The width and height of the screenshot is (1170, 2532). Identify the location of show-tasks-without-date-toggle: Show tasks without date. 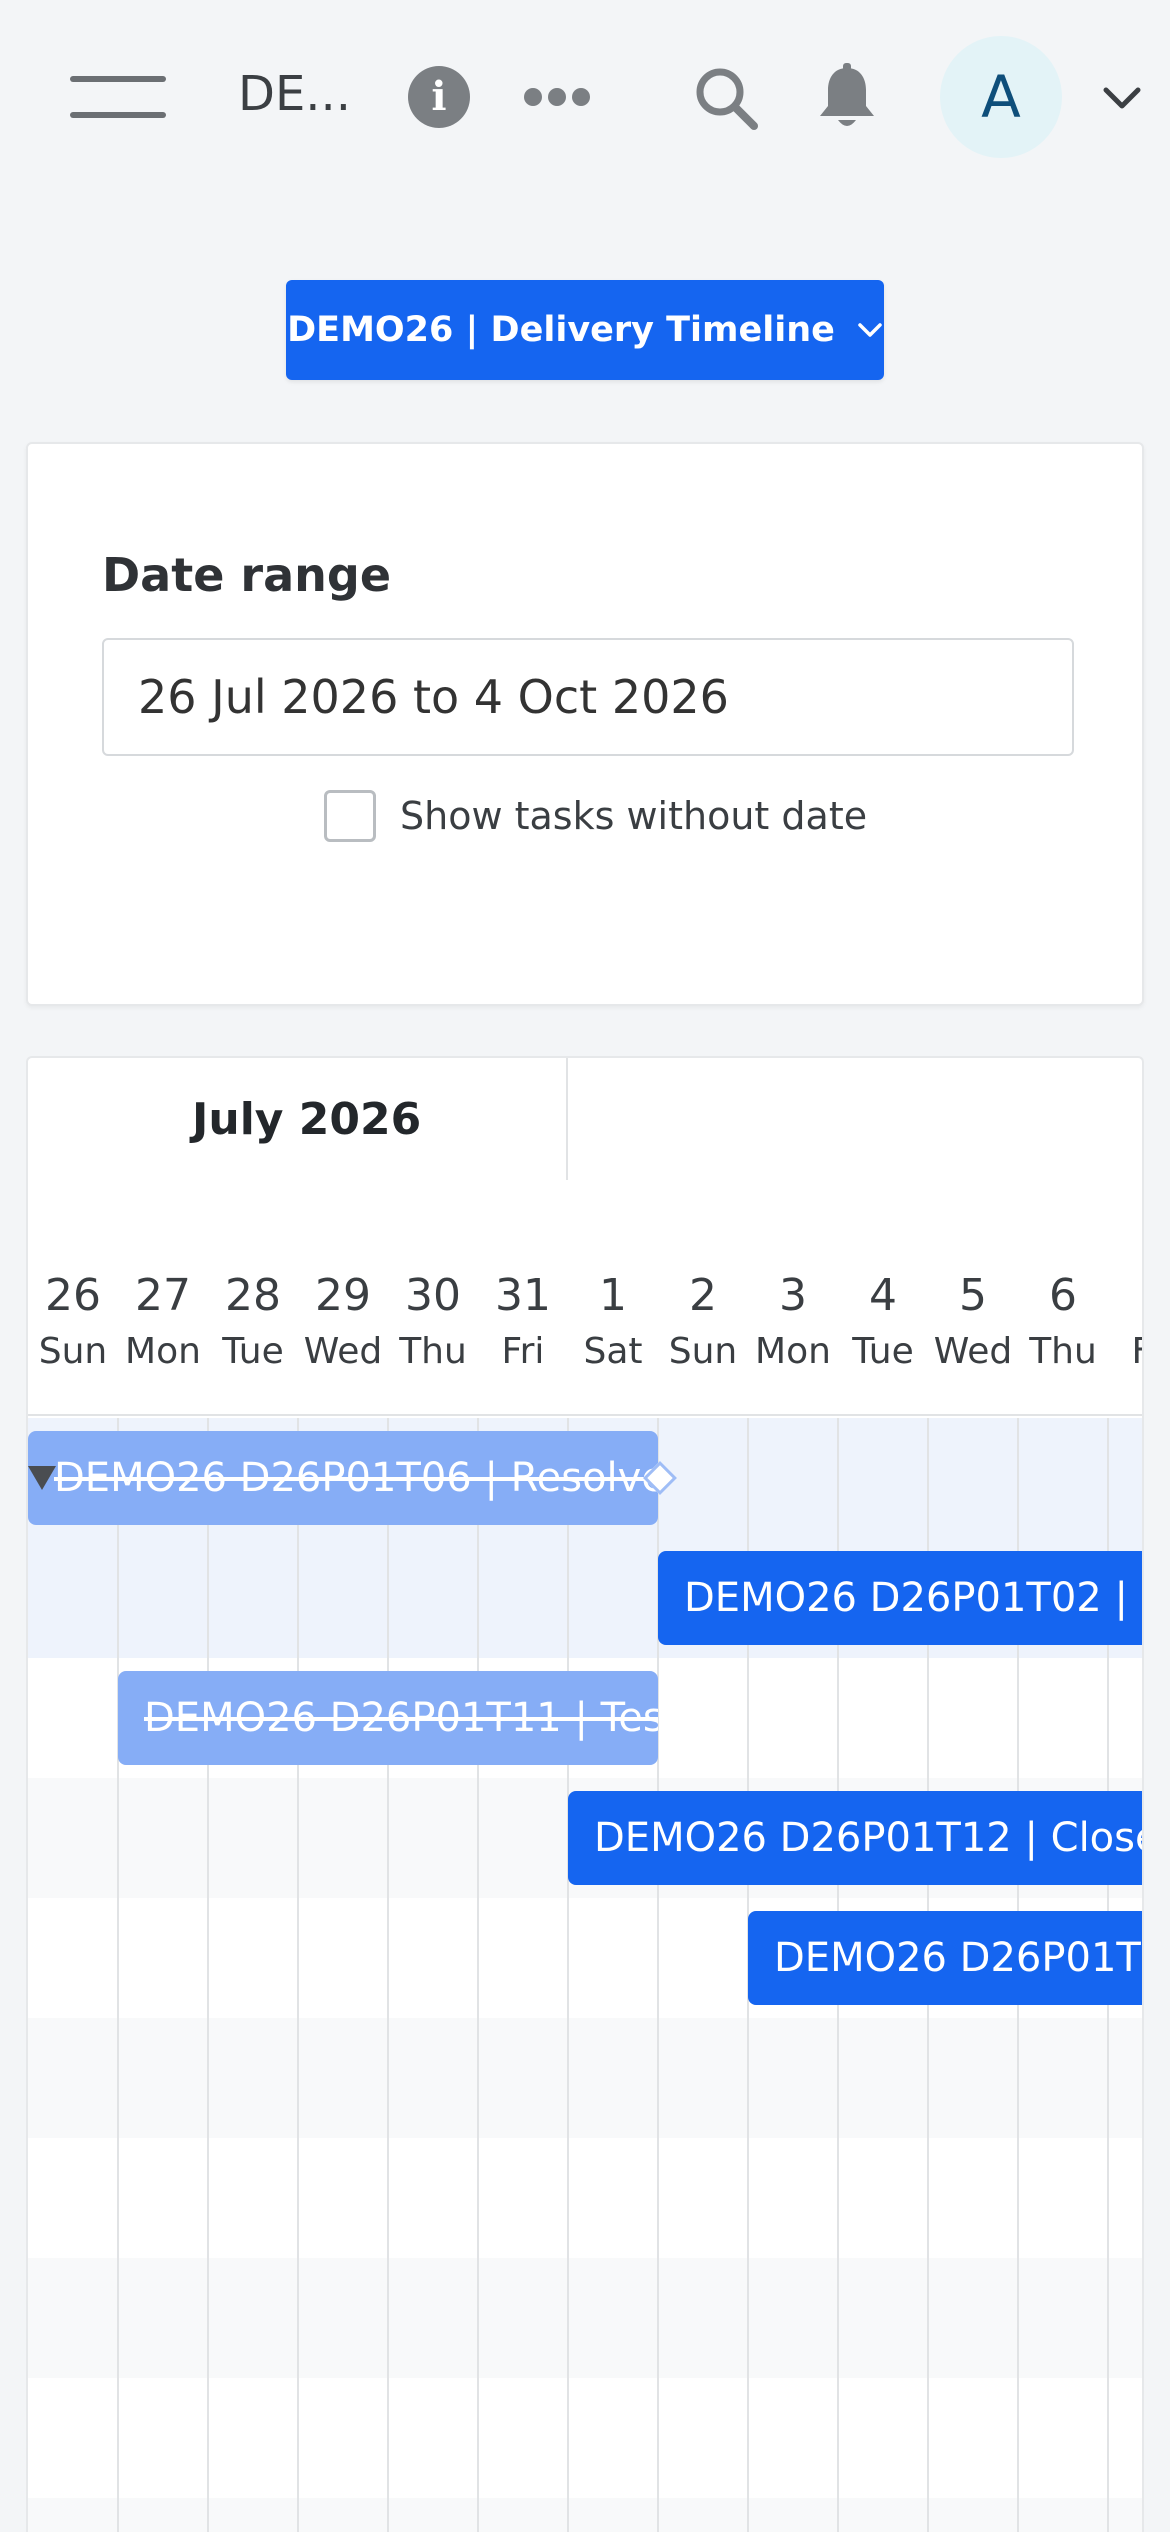
(595, 816).